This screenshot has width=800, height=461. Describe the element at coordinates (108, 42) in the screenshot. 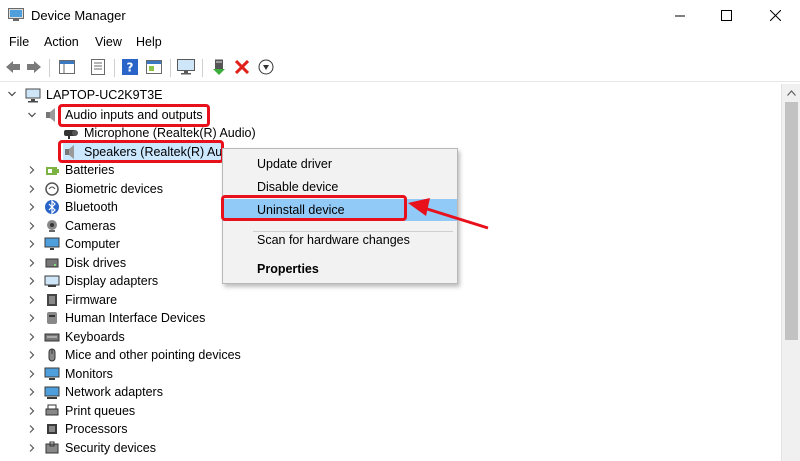

I see `menu-view: View` at that location.